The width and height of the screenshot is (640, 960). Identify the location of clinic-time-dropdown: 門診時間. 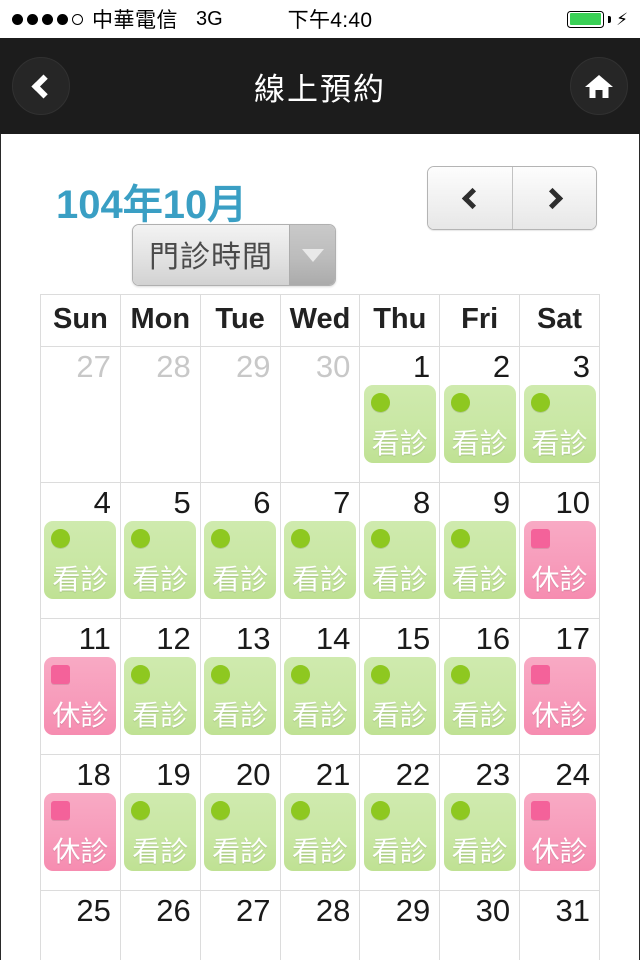
(234, 255).